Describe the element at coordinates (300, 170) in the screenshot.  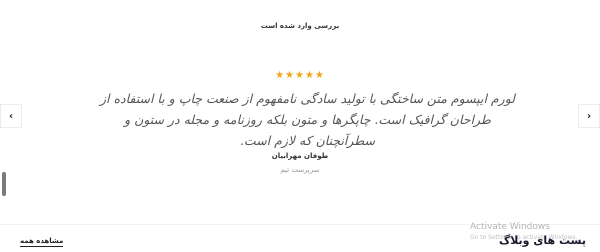
I see `author-role: سرپرست تیم` at that location.